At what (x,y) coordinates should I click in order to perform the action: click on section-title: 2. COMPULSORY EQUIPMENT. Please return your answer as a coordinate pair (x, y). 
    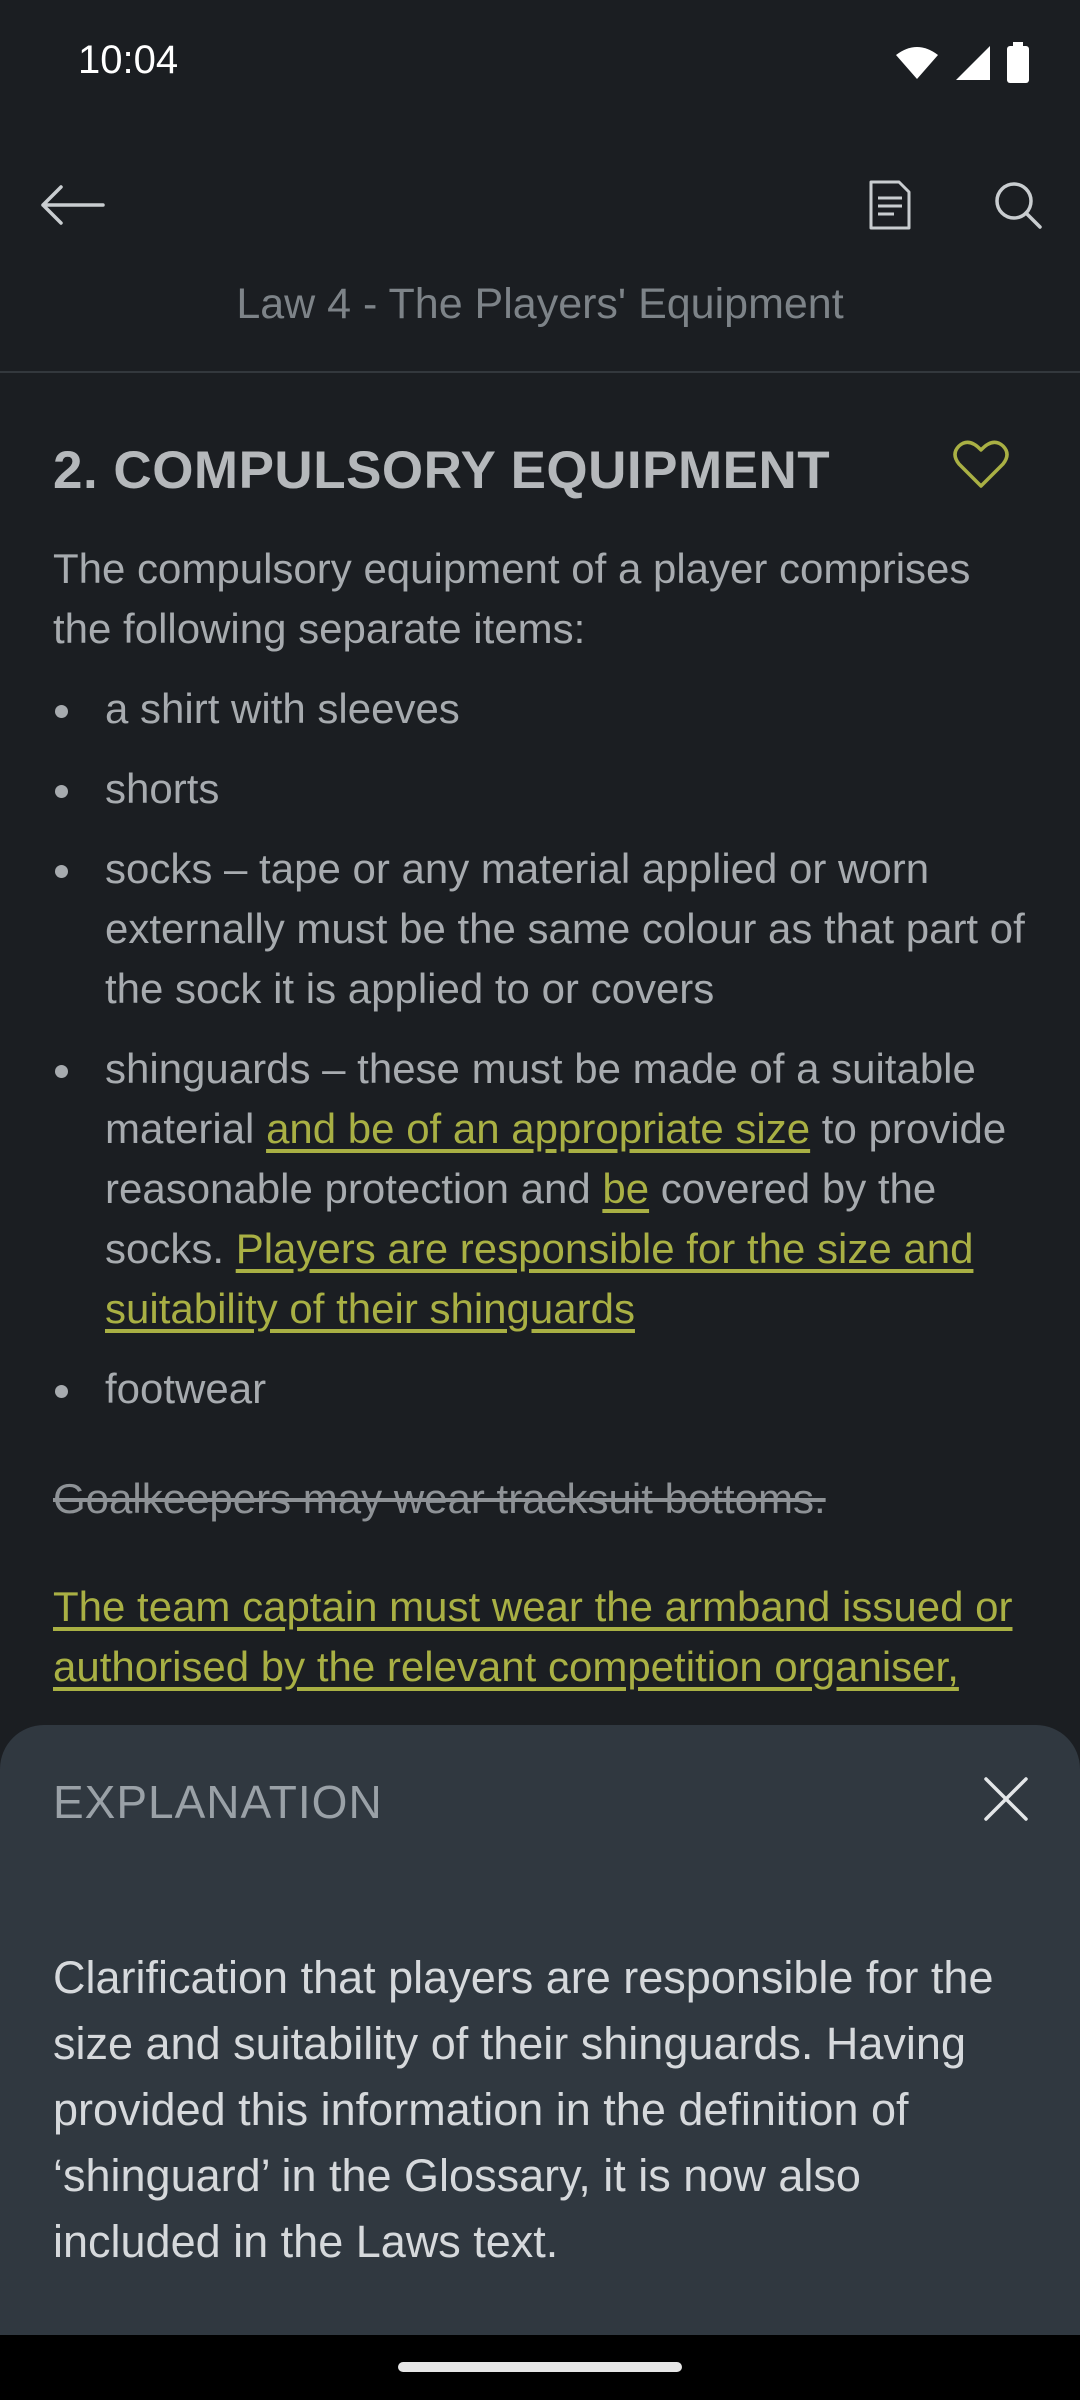
    Looking at the image, I should click on (442, 470).